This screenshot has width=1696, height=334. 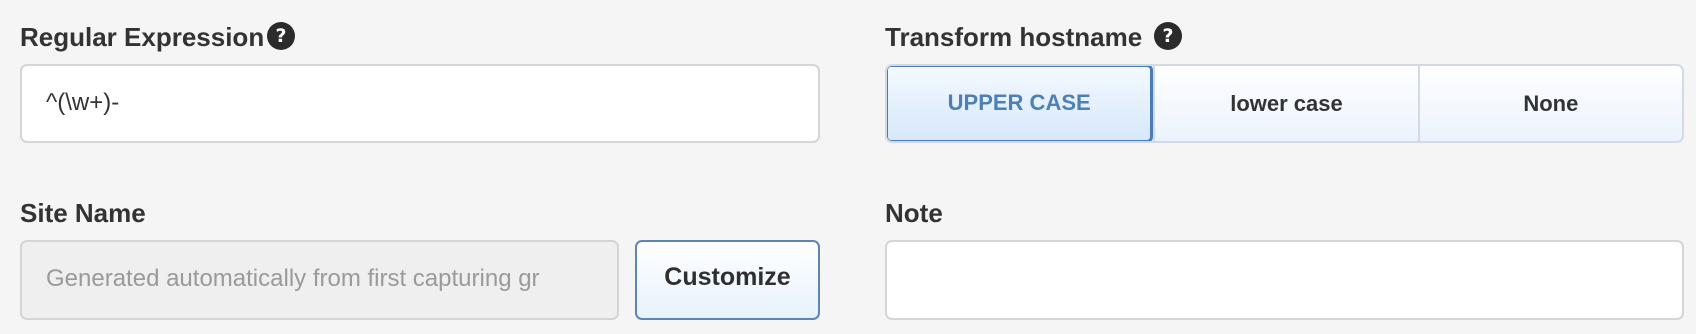 I want to click on regex-label: Regular Expression, so click(x=142, y=37).